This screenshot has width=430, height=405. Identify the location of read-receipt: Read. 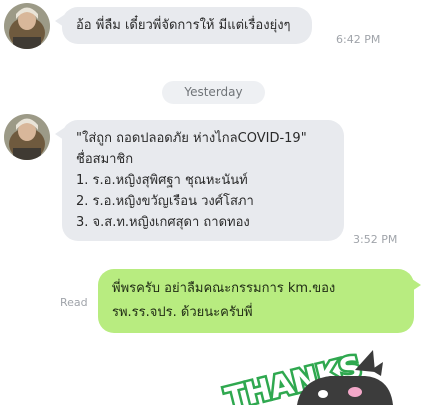
(74, 302).